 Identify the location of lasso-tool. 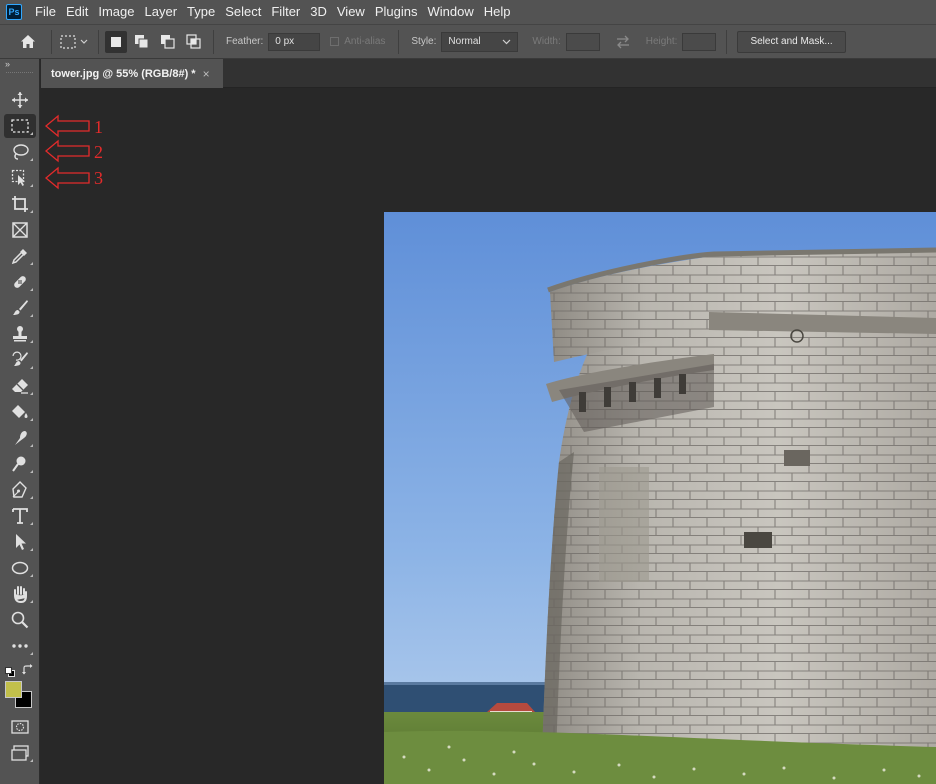
(20, 152).